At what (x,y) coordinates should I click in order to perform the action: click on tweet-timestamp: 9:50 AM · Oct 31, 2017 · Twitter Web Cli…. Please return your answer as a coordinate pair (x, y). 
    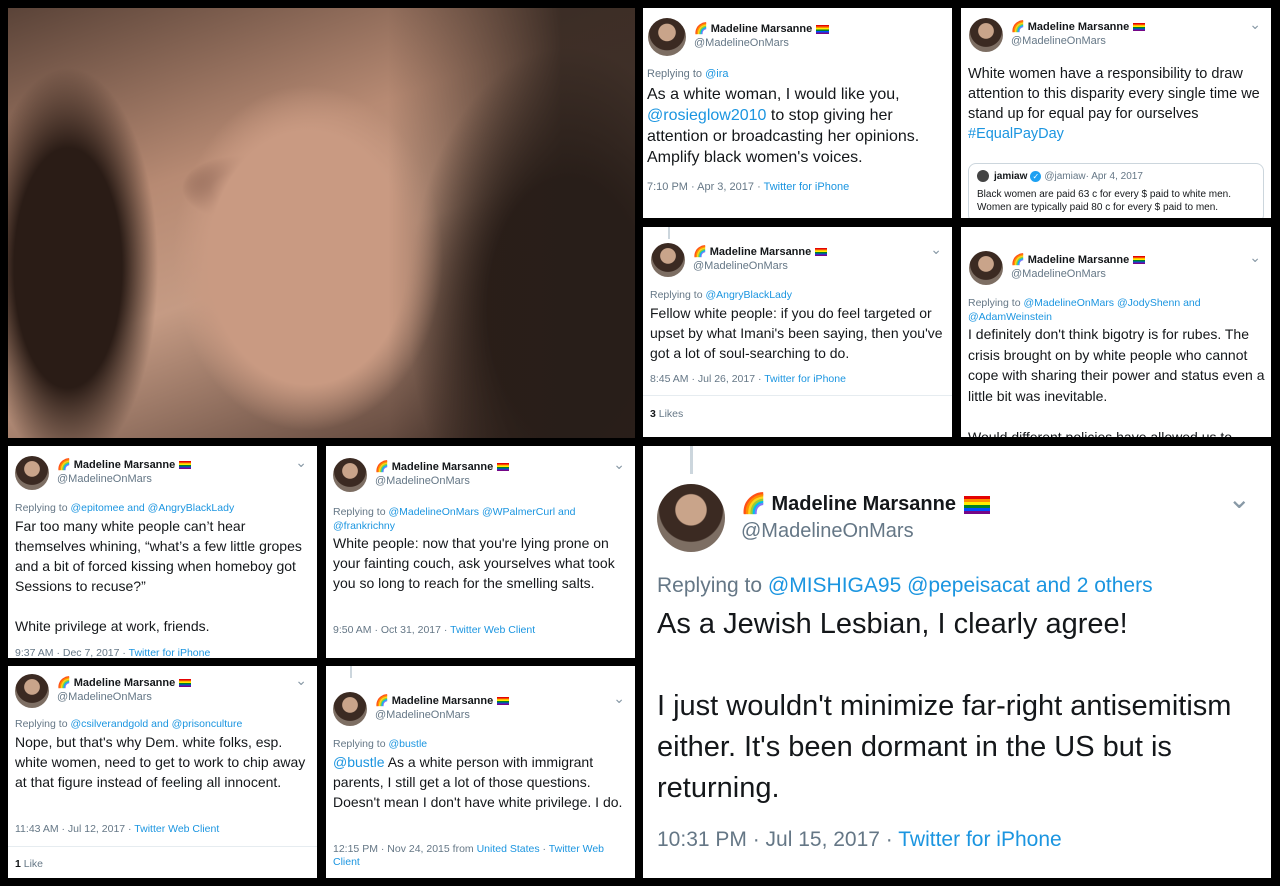
    Looking at the image, I should click on (434, 630).